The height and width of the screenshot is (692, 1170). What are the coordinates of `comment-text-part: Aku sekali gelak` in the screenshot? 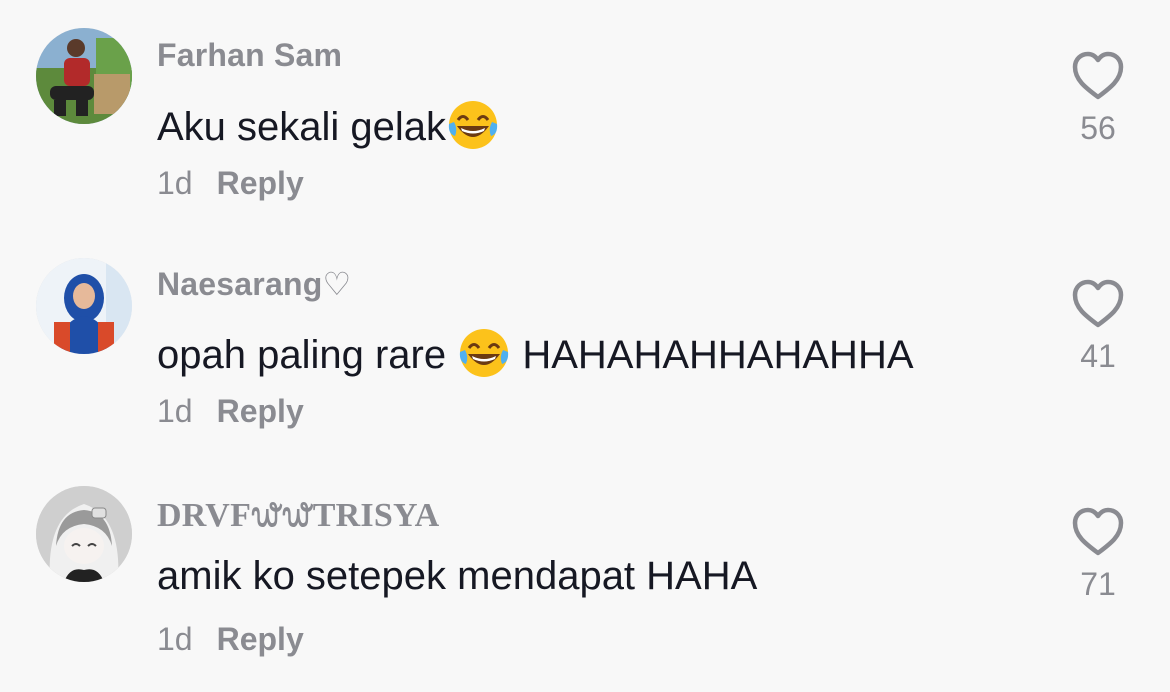 It's located at (302, 127).